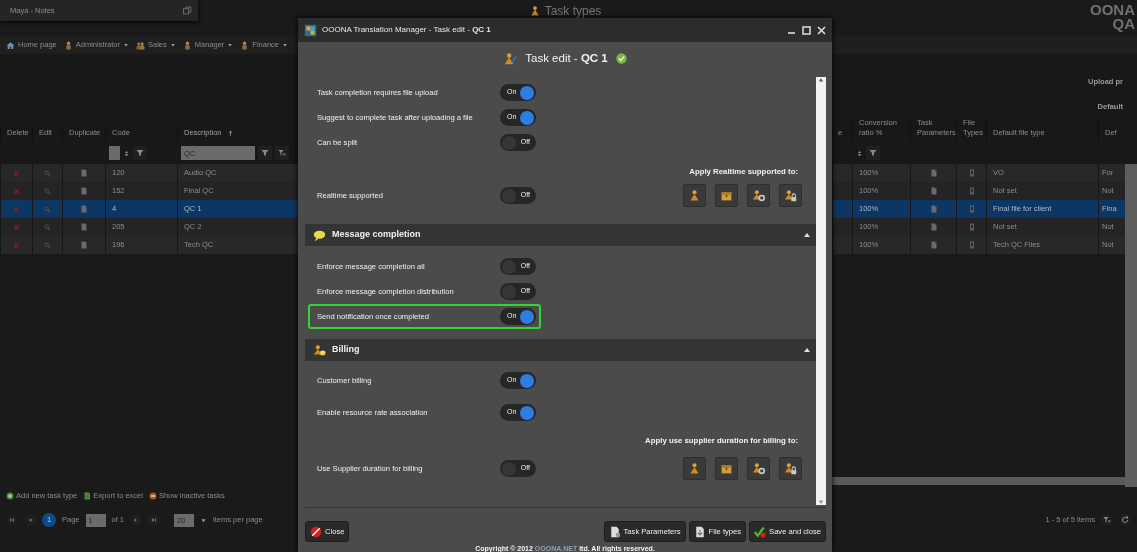 The height and width of the screenshot is (552, 1137). I want to click on section-title: Message completion, so click(376, 235).